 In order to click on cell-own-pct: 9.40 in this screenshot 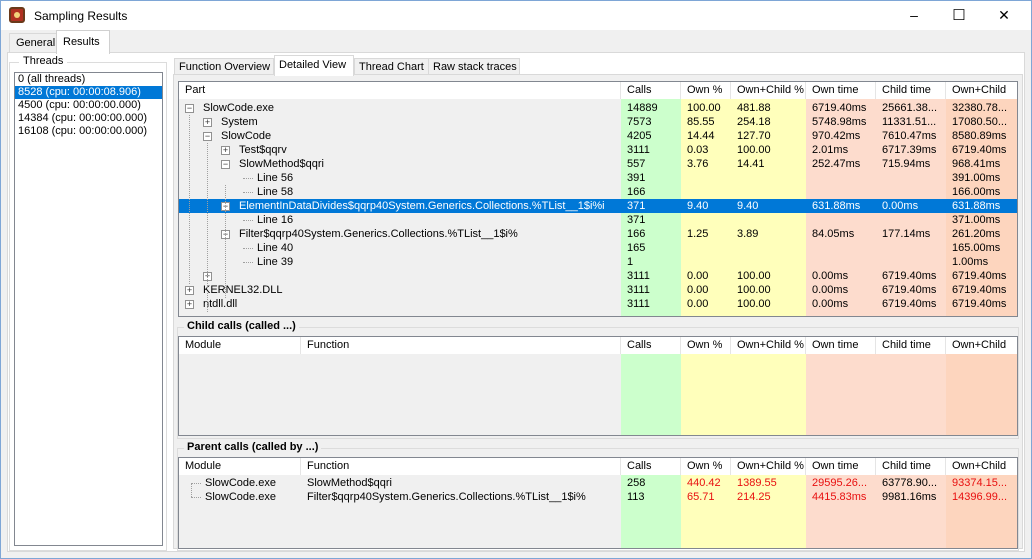, I will do `click(698, 206)`.